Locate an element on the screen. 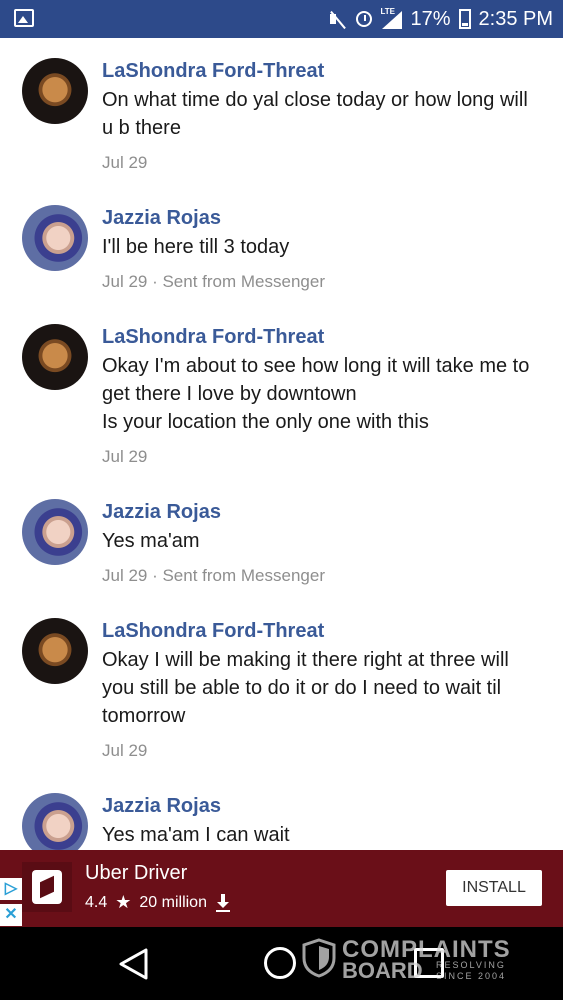  adchoices-icon: ▷ is located at coordinates (11, 889).